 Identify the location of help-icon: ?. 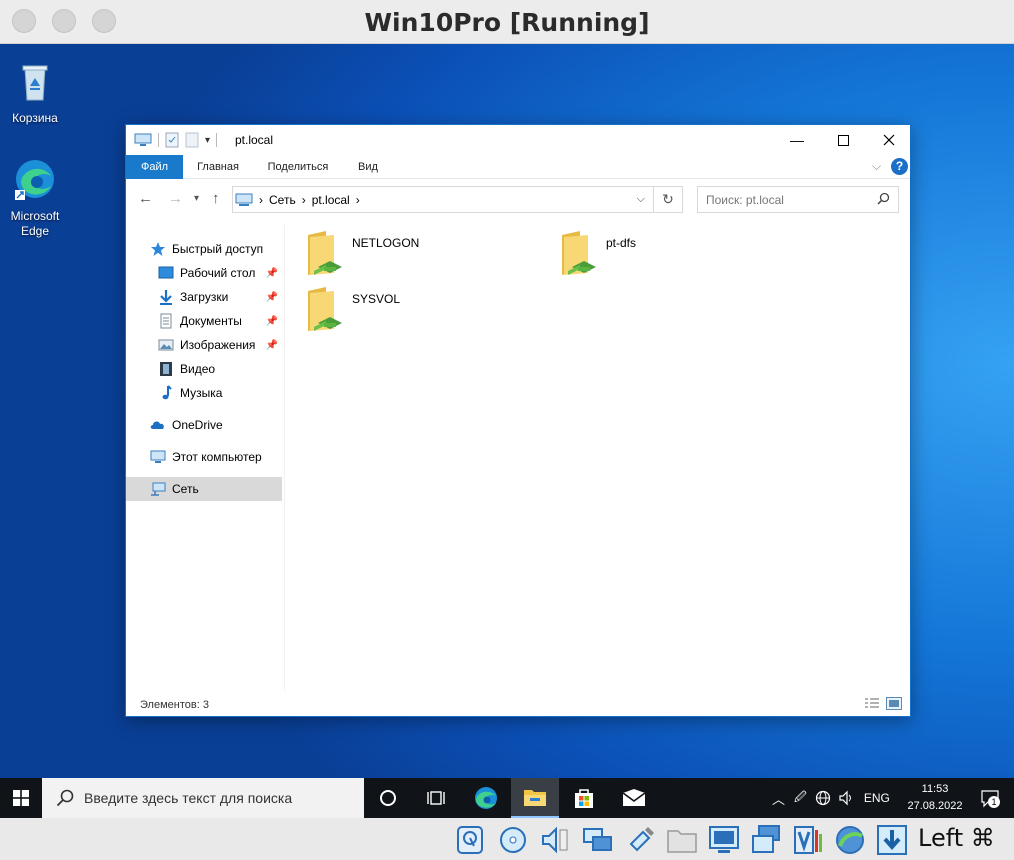
(899, 166).